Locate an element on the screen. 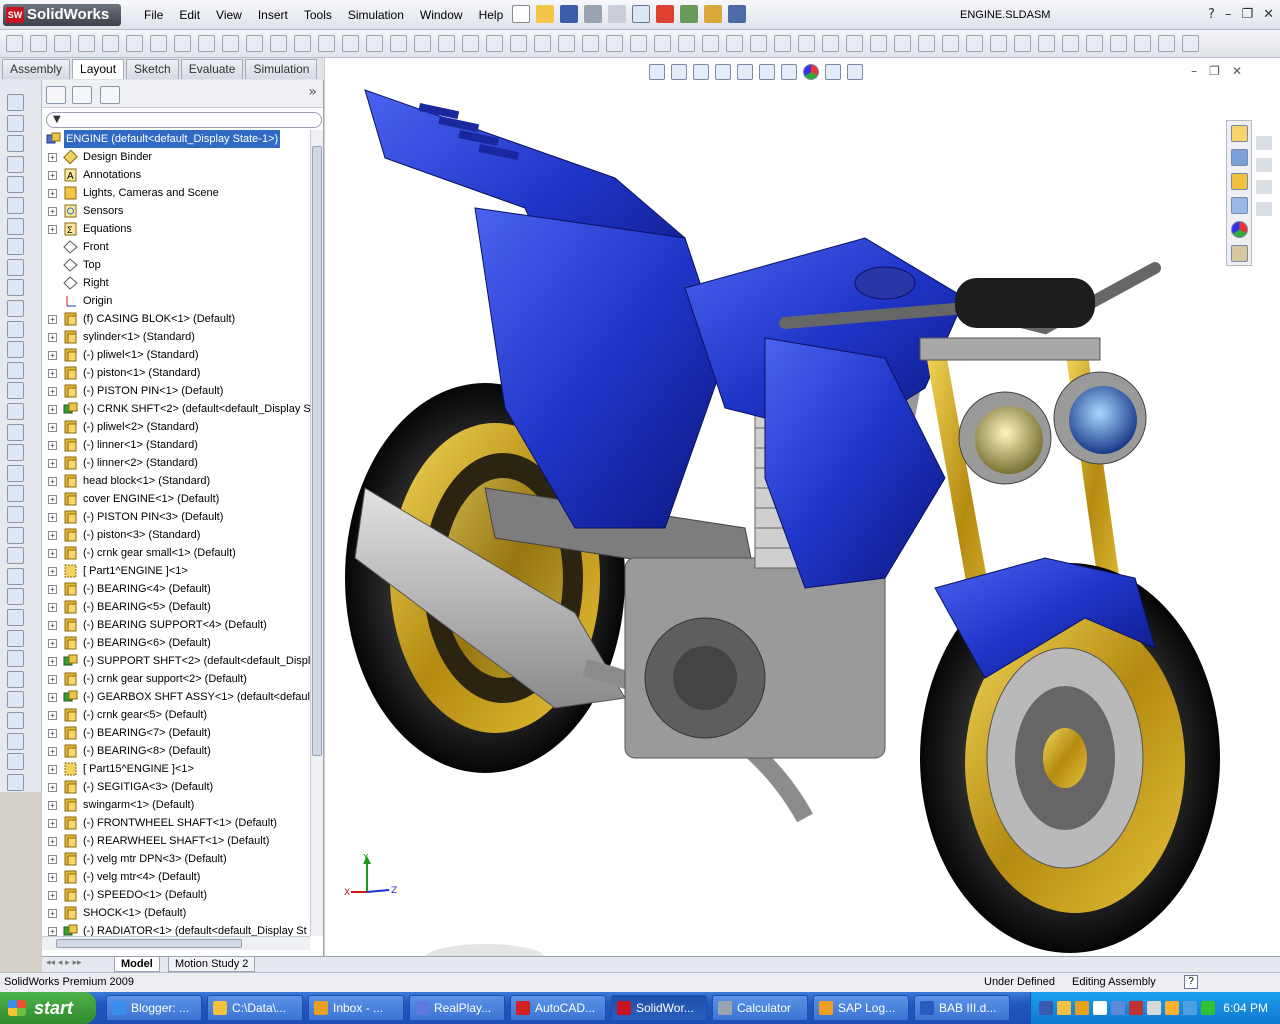 Image resolution: width=1280 pixels, height=1024 pixels. area-hatch-icon is located at coordinates (15, 411).